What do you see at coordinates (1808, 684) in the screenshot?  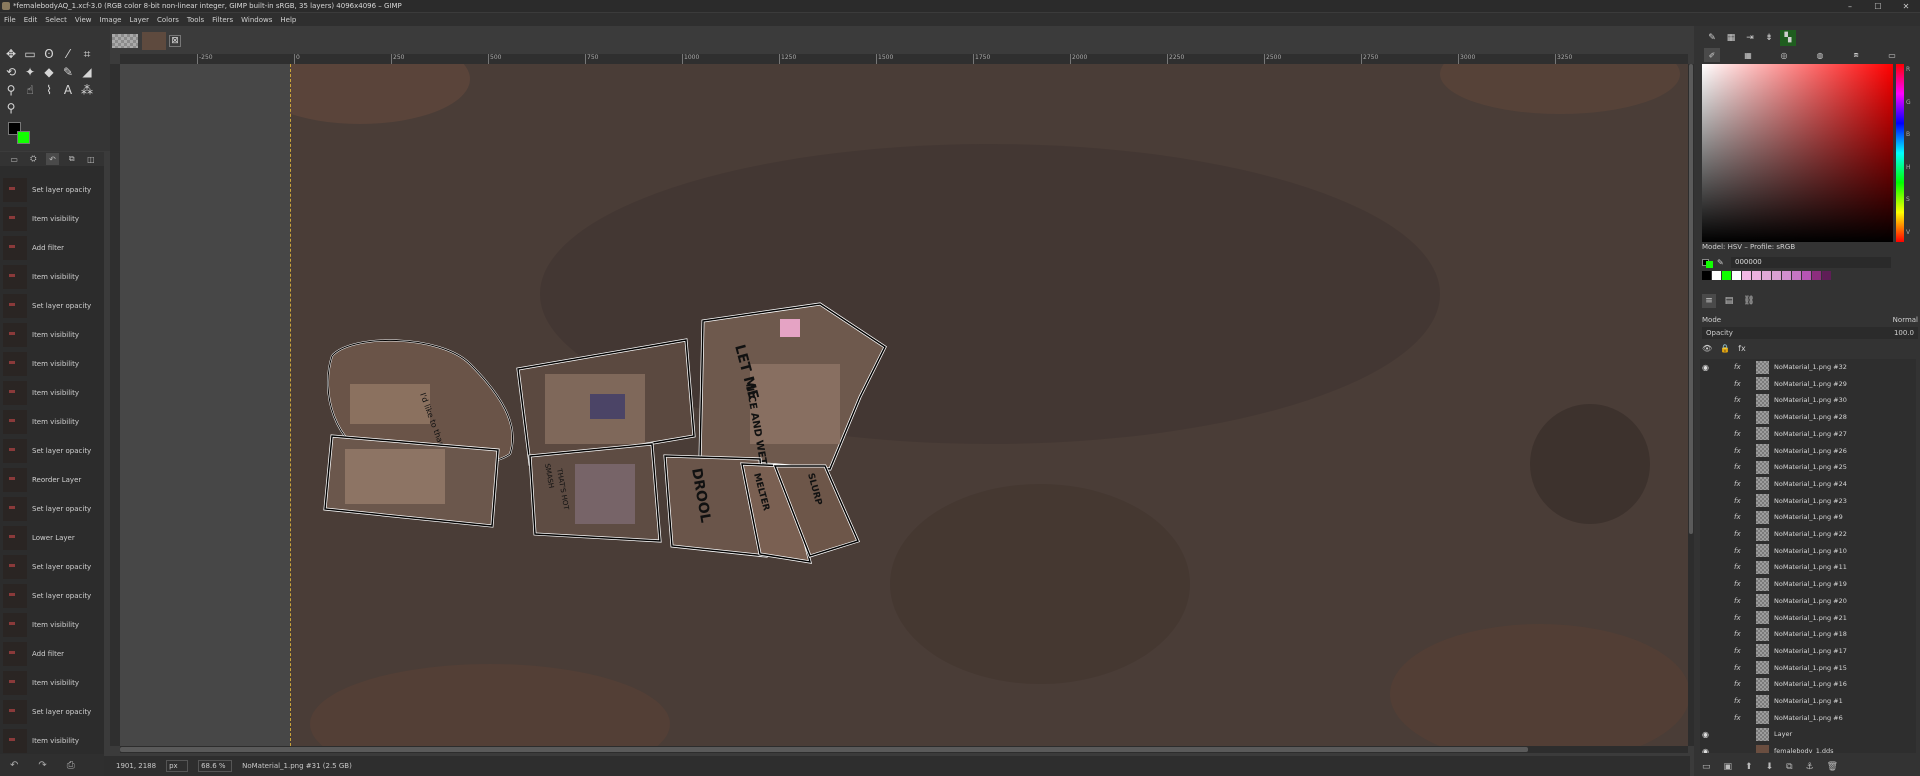 I see `layer-row: fx NoMaterial_1.png #16` at bounding box center [1808, 684].